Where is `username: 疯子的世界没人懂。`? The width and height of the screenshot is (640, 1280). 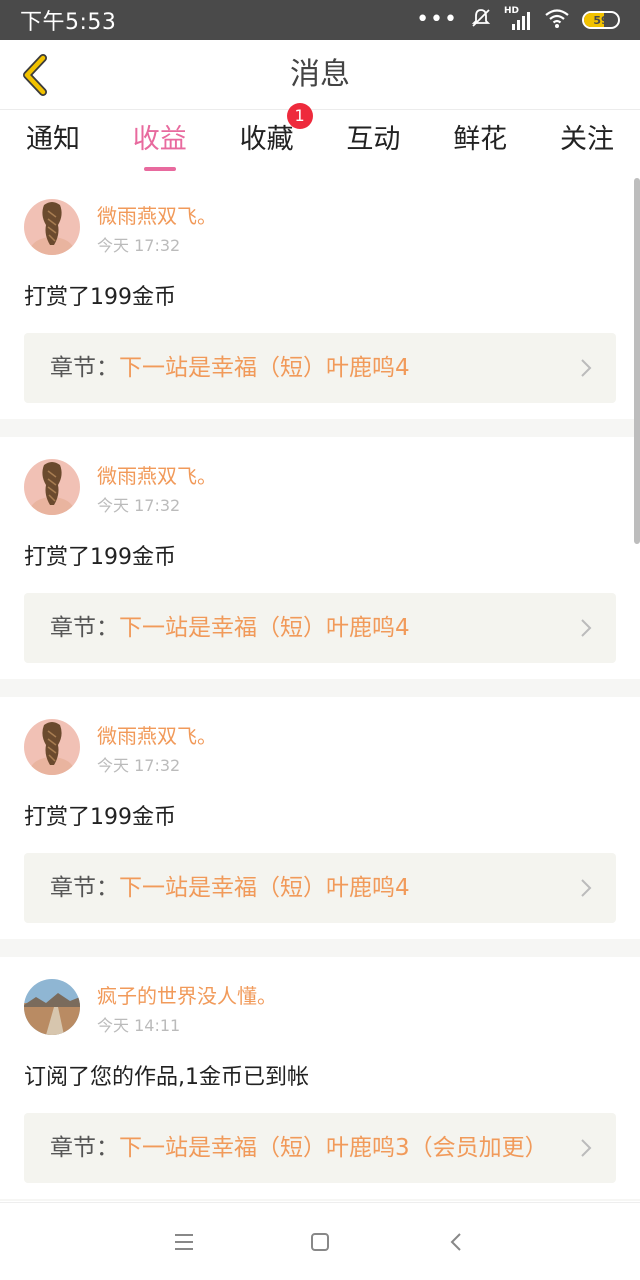
username: 疯子的世界没人懂。 is located at coordinates (187, 996).